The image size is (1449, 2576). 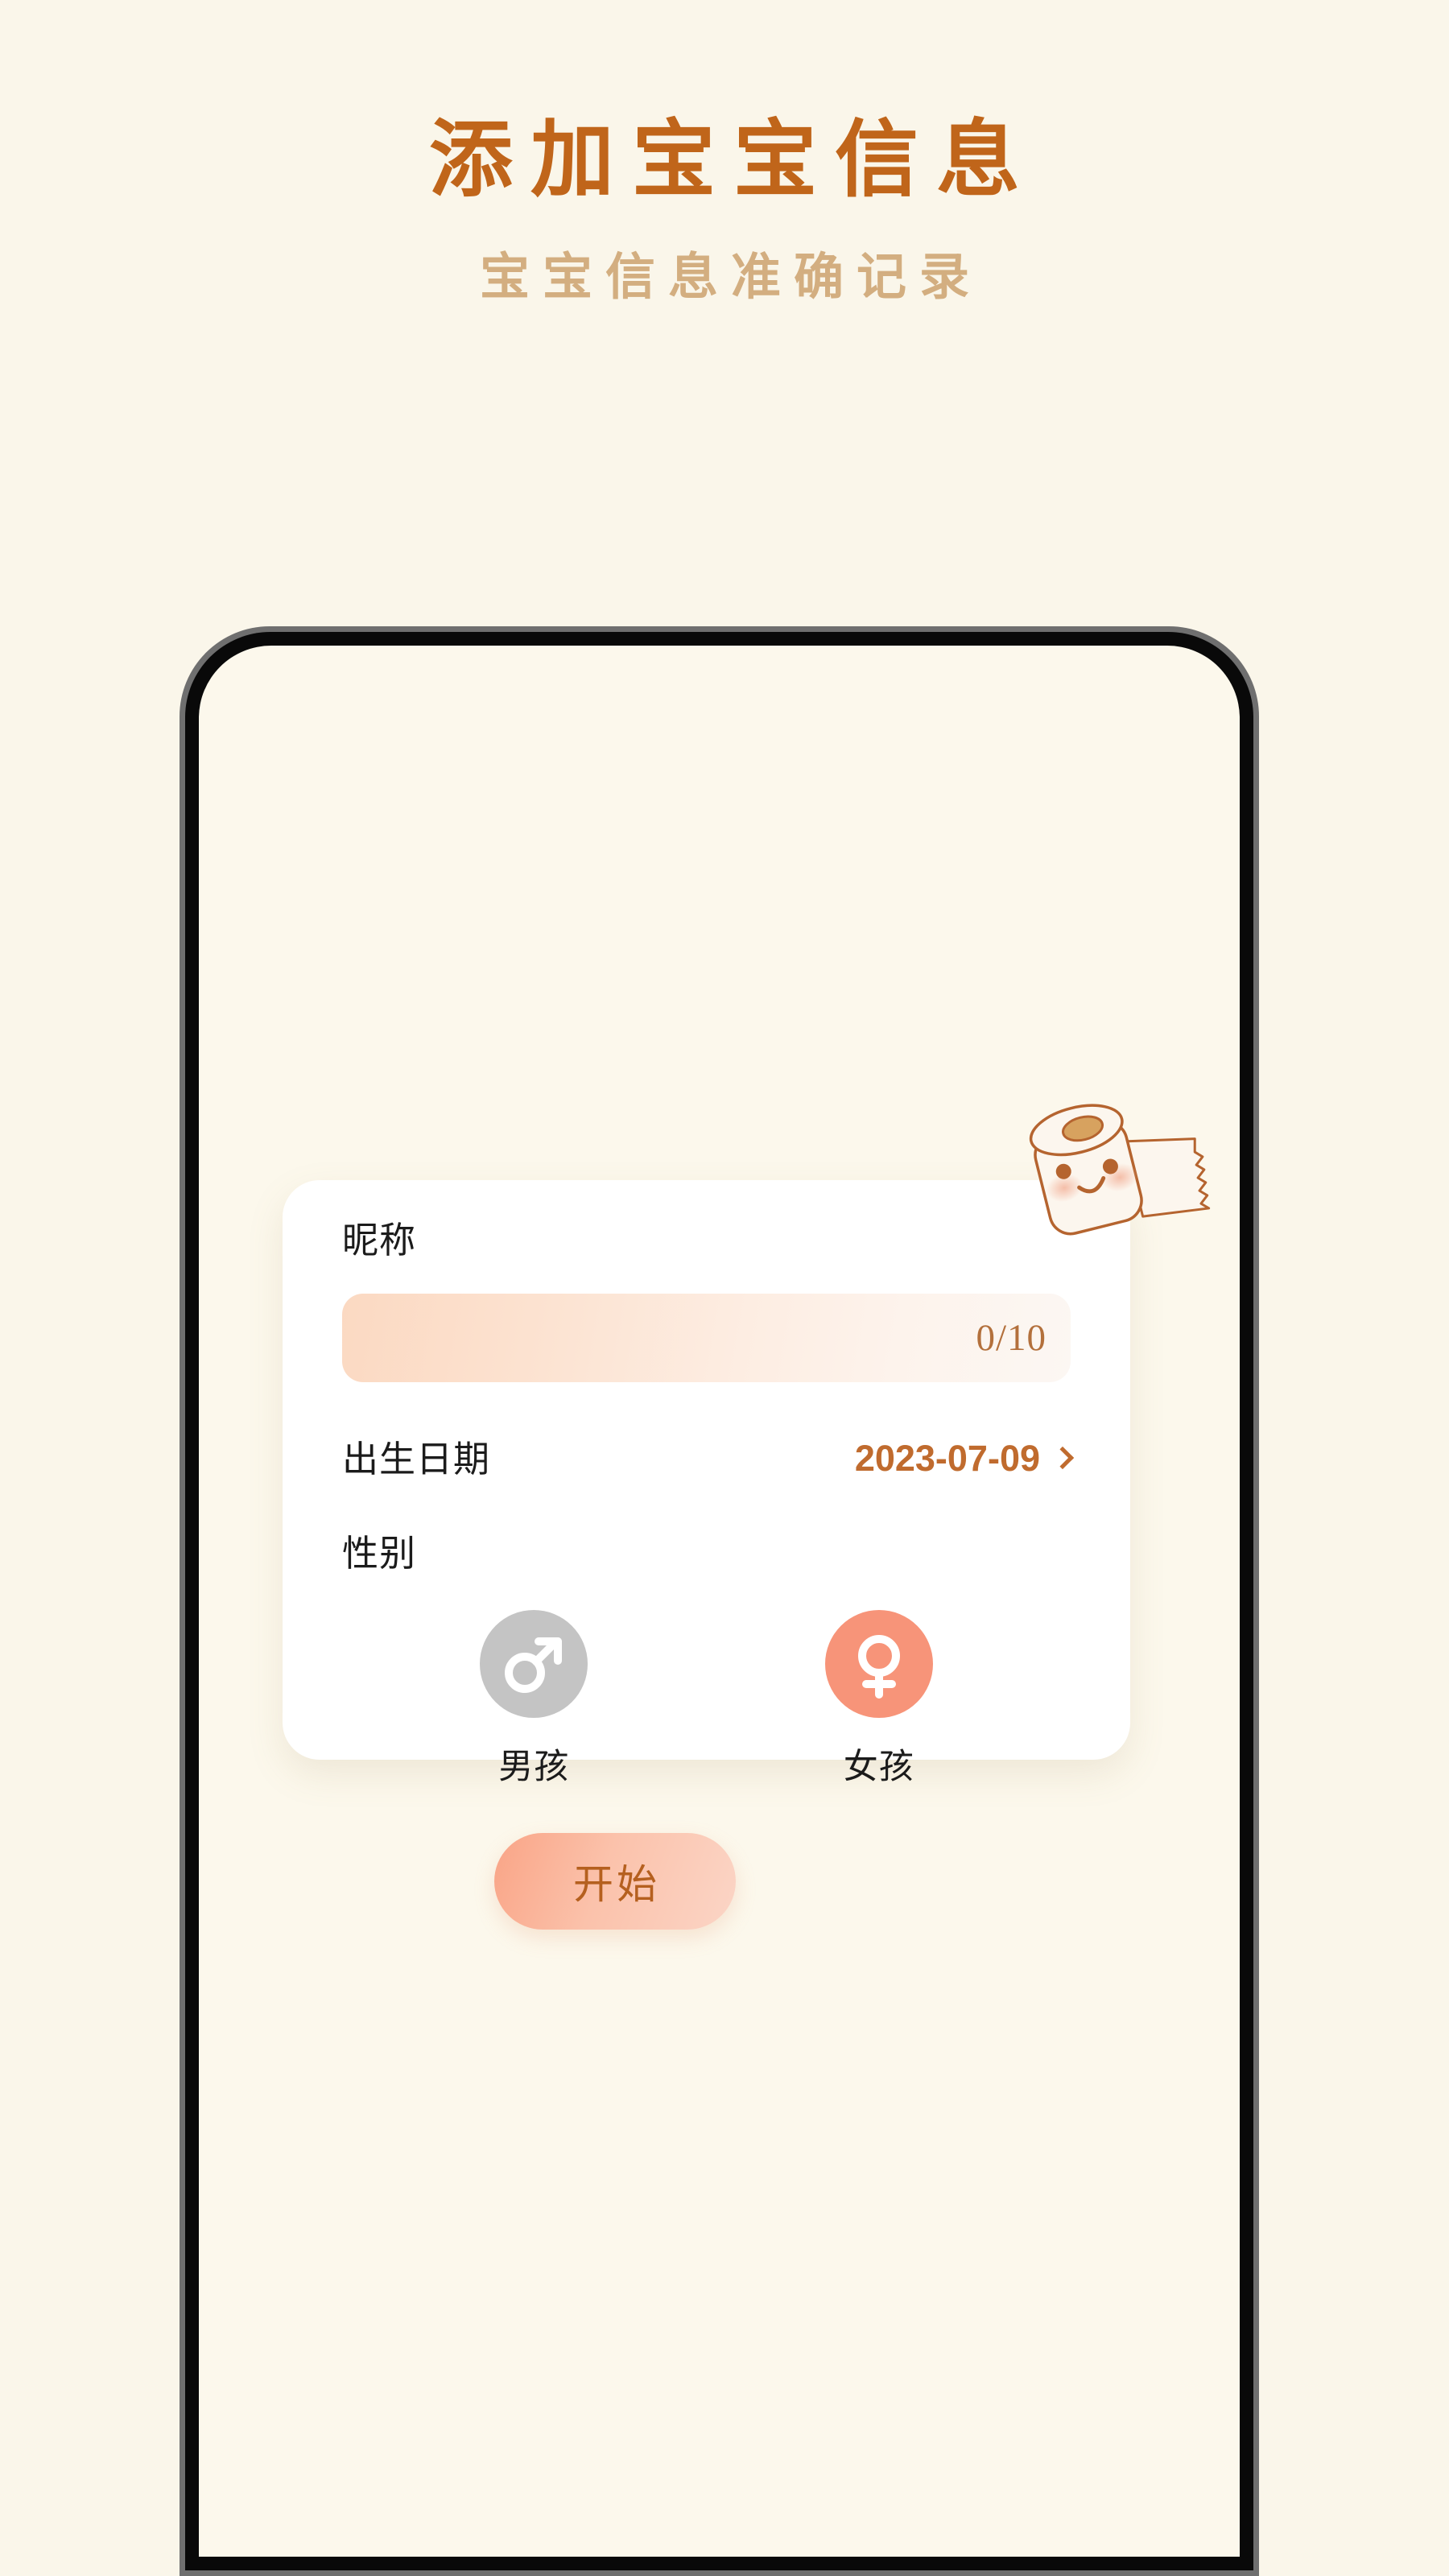 What do you see at coordinates (706, 1699) in the screenshot?
I see `gender-options: 男孩 女孩` at bounding box center [706, 1699].